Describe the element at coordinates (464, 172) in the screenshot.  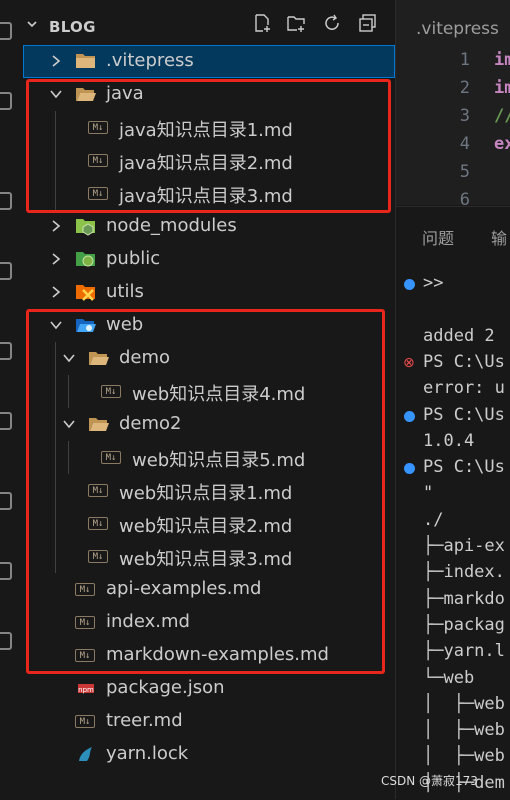
I see `line-number: 5` at that location.